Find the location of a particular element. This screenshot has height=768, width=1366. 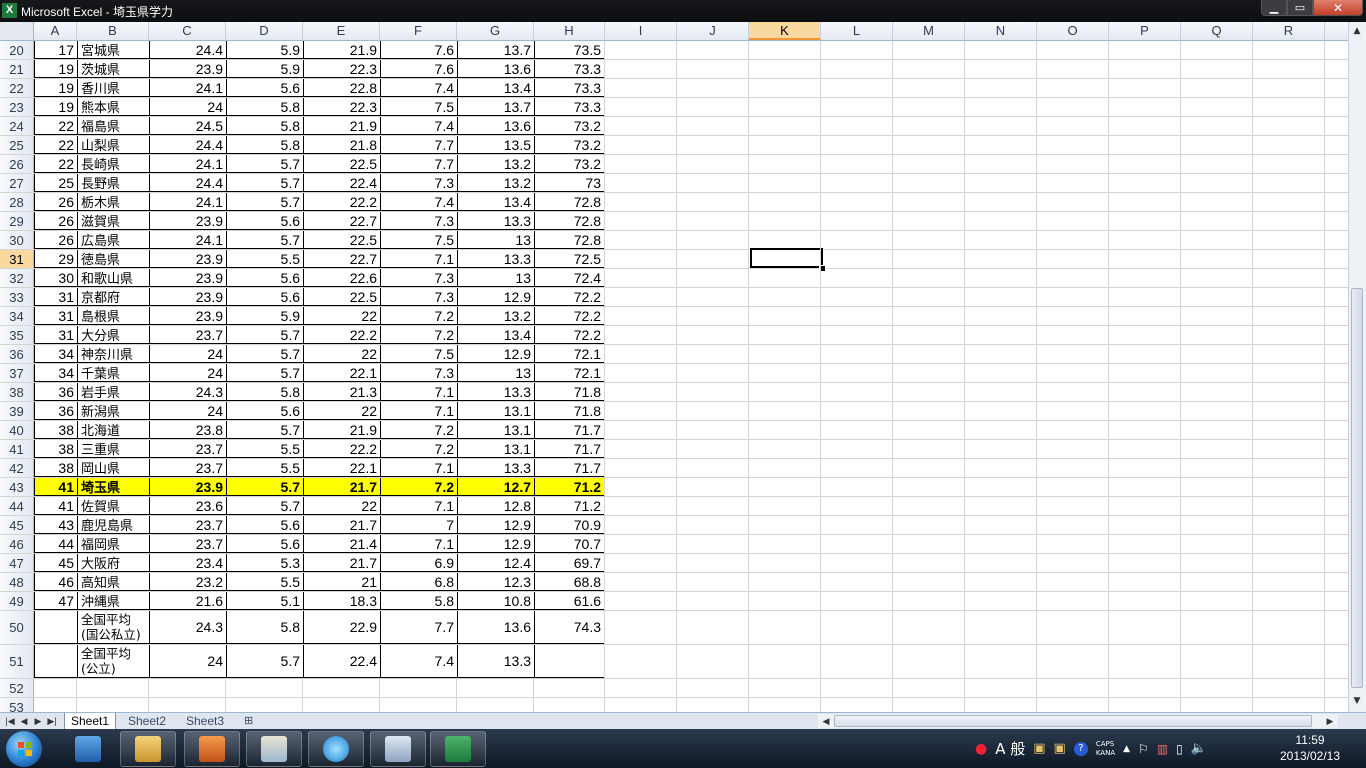

cell-b: 栃木県 is located at coordinates (113, 202).